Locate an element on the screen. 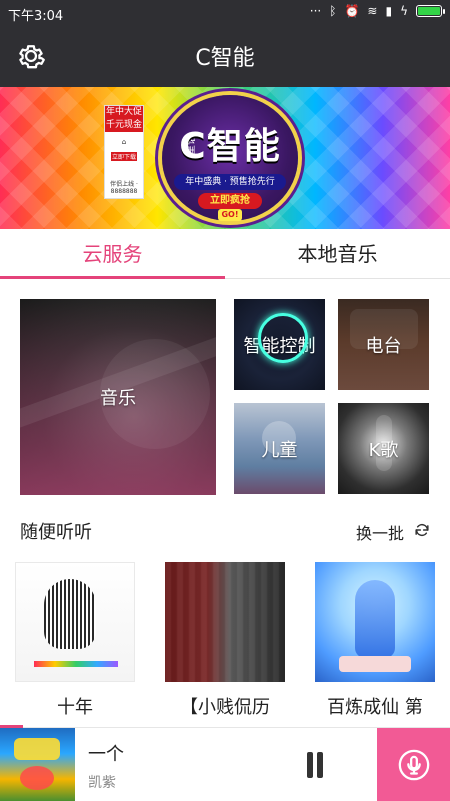 The height and width of the screenshot is (801, 450). smart-control-tile: 智能控制 is located at coordinates (279, 344).